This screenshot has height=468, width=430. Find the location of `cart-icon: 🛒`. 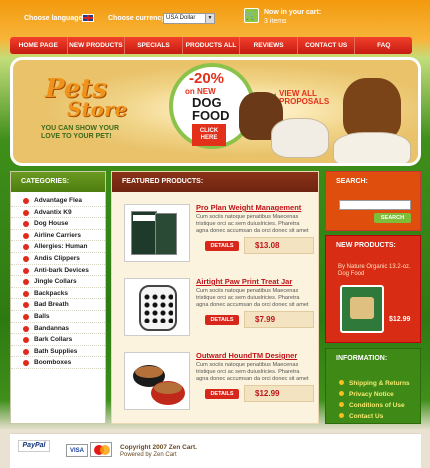

cart-icon: 🛒 is located at coordinates (251, 15).